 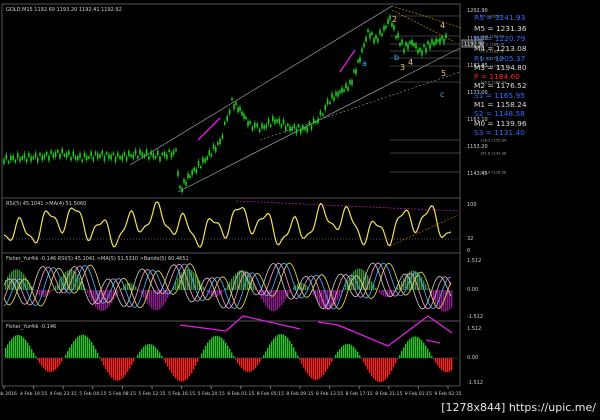 I want to click on pivot-label: R4 = 1220.79, so click(x=500, y=38).